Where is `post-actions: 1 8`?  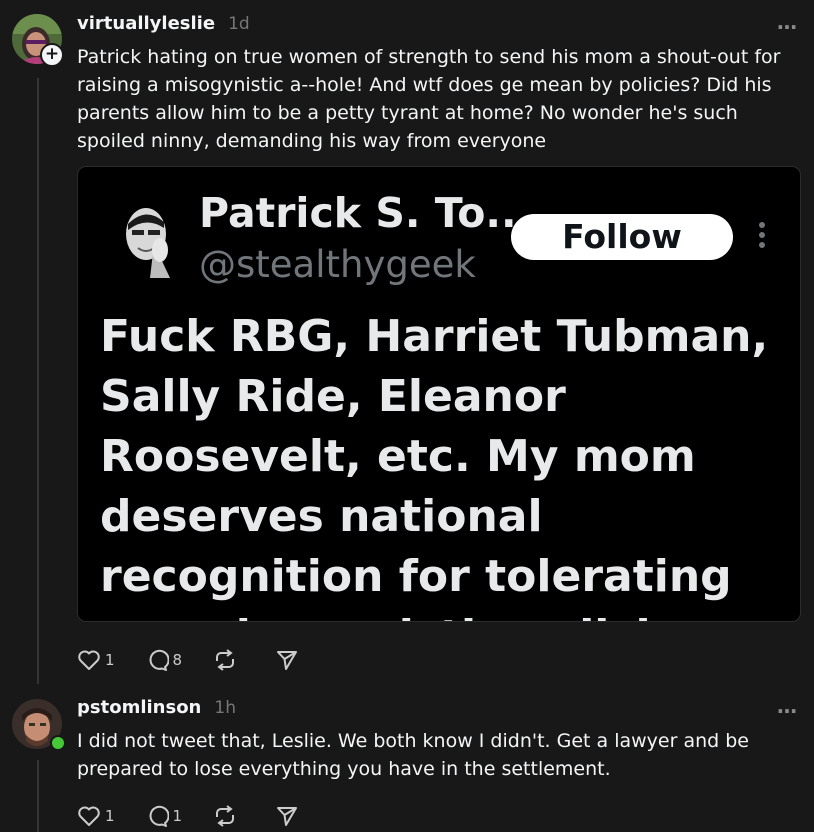 post-actions: 1 8 is located at coordinates (187, 660).